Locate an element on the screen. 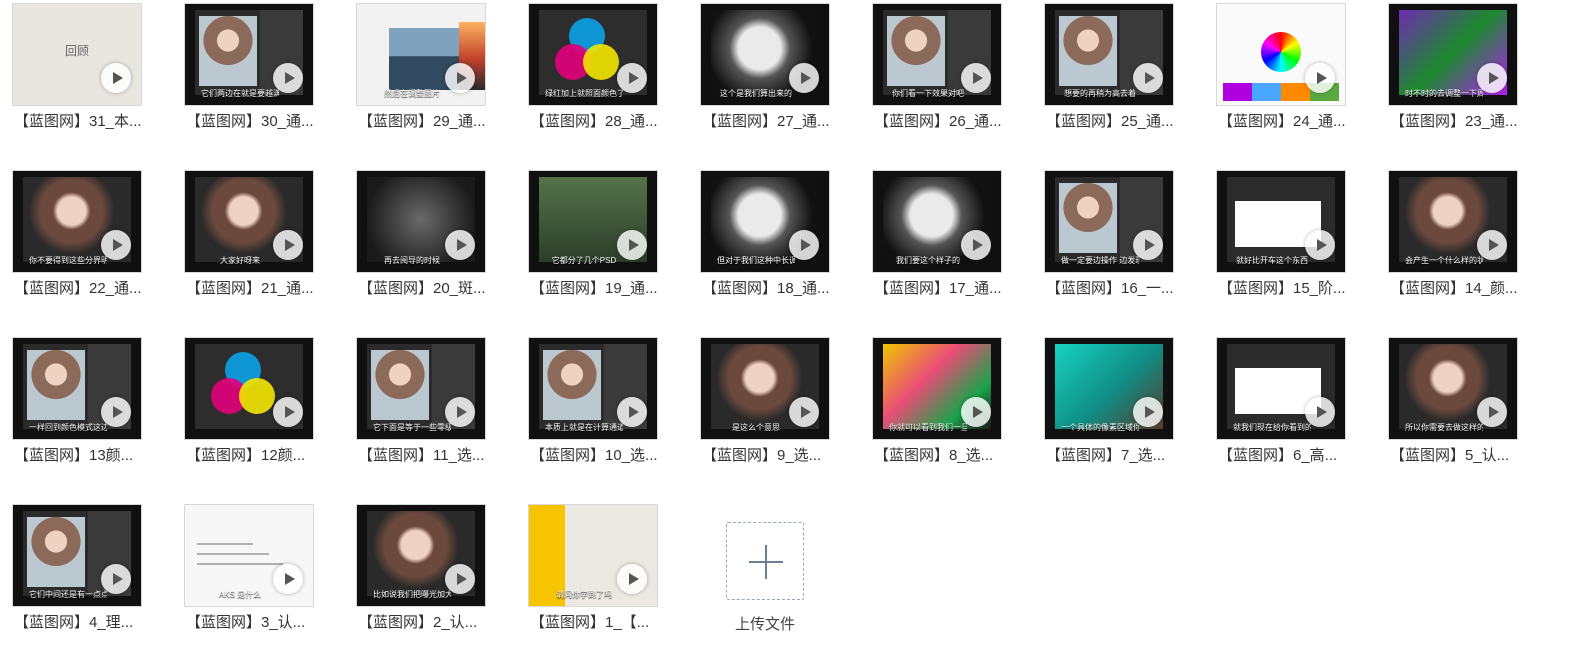  video-thumbnail: AKS 是什么 is located at coordinates (249, 555).